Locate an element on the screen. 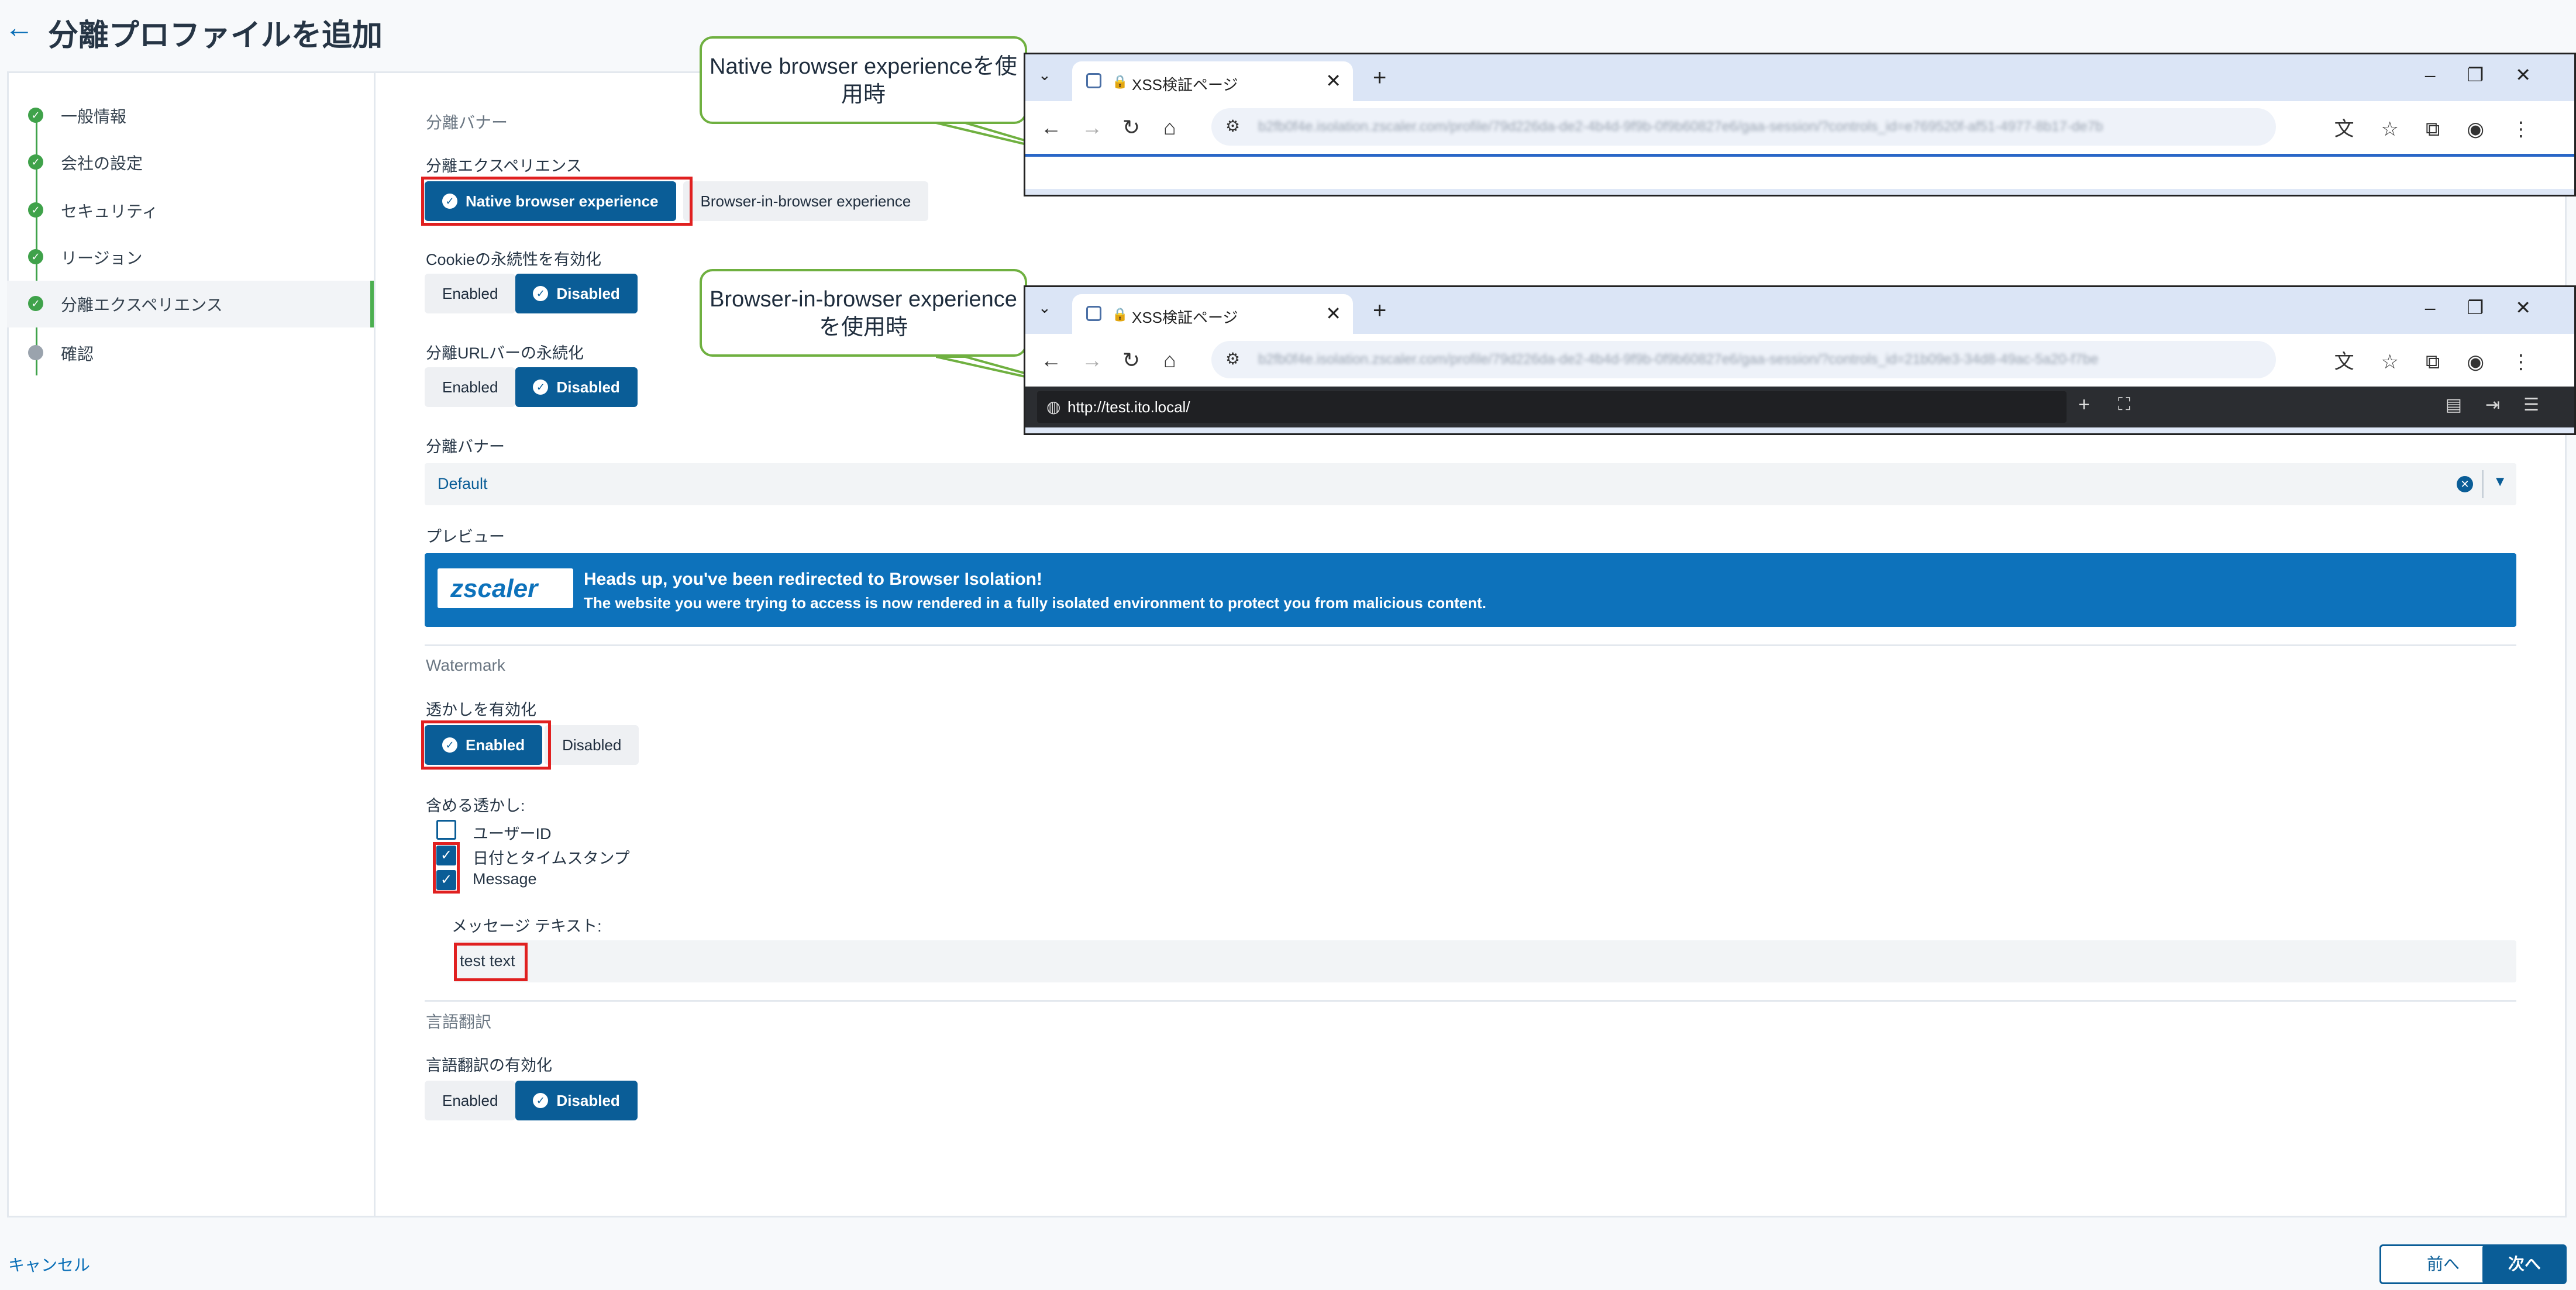  watermark-label: 透かしを有効化 is located at coordinates (481, 710).